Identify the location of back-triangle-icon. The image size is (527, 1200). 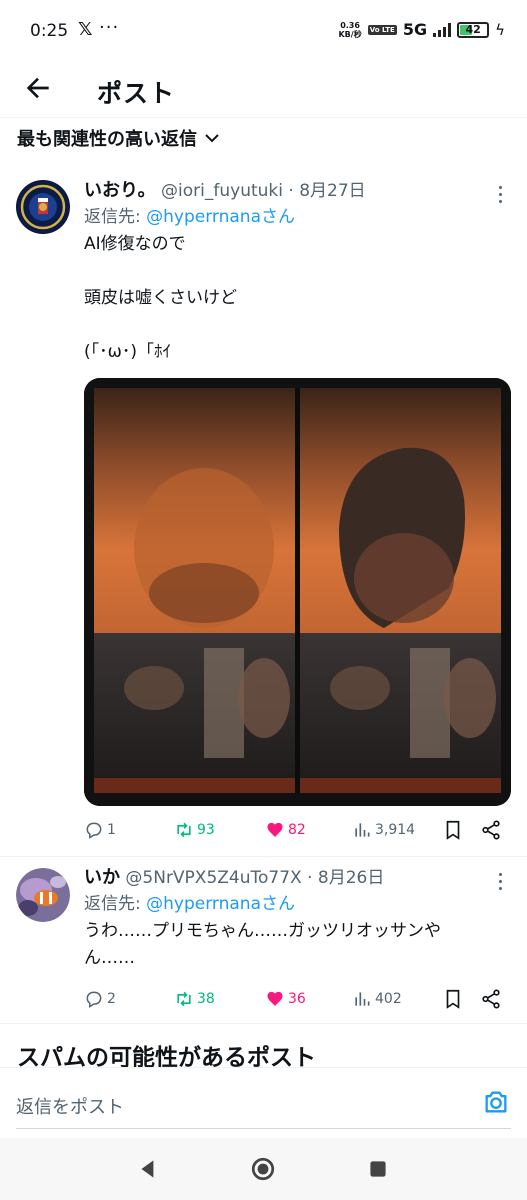
(148, 1169).